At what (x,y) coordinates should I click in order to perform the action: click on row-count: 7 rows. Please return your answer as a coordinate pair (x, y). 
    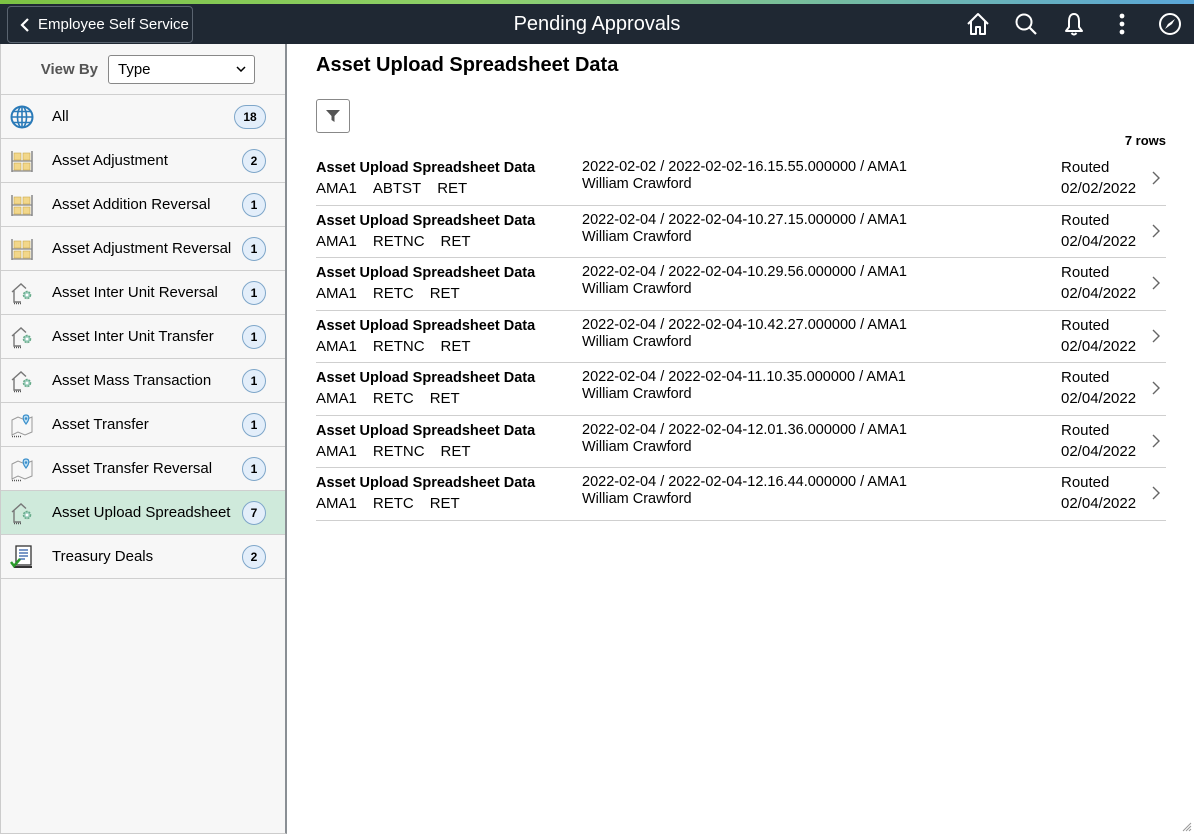
    Looking at the image, I should click on (1145, 140).